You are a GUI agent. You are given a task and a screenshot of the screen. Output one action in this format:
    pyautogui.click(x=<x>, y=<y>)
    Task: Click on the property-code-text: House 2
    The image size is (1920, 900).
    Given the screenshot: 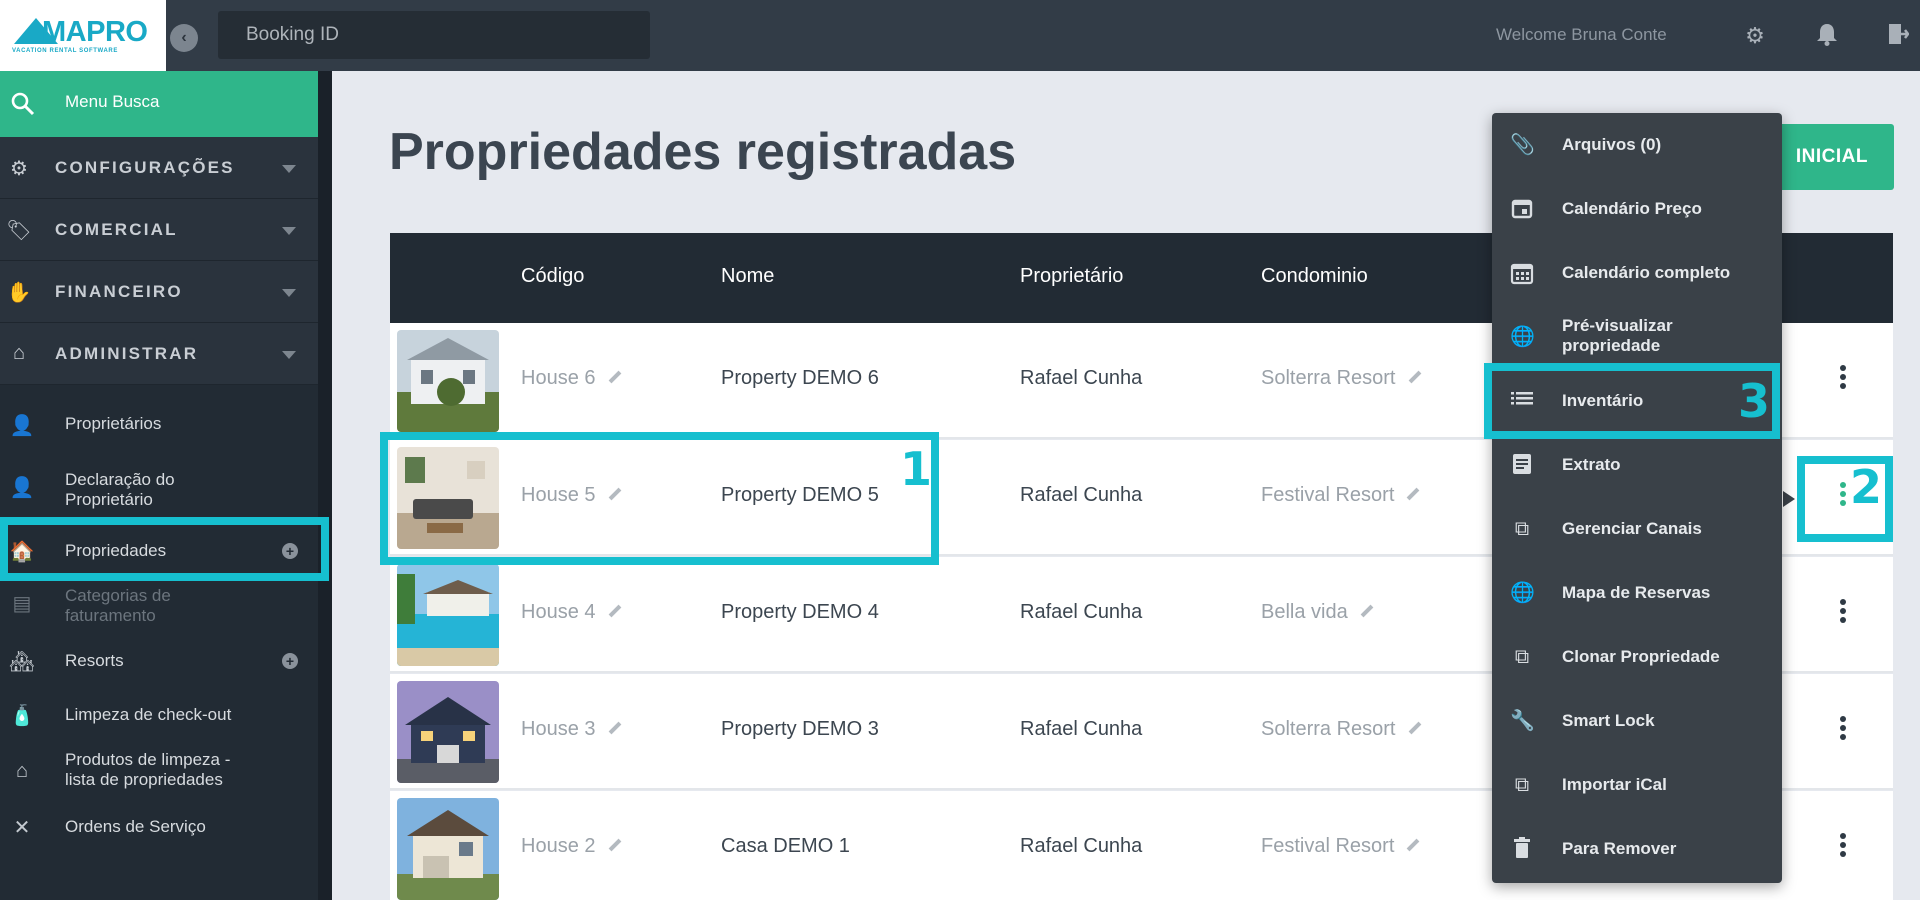 What is the action you would take?
    pyautogui.click(x=558, y=846)
    